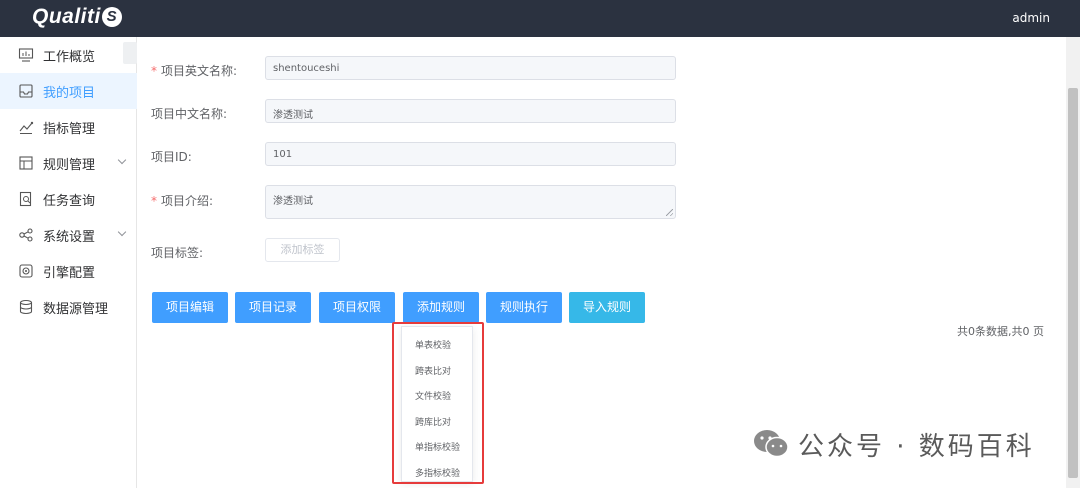 This screenshot has width=1080, height=488. I want to click on add-tag-button: 添加标签, so click(302, 250).